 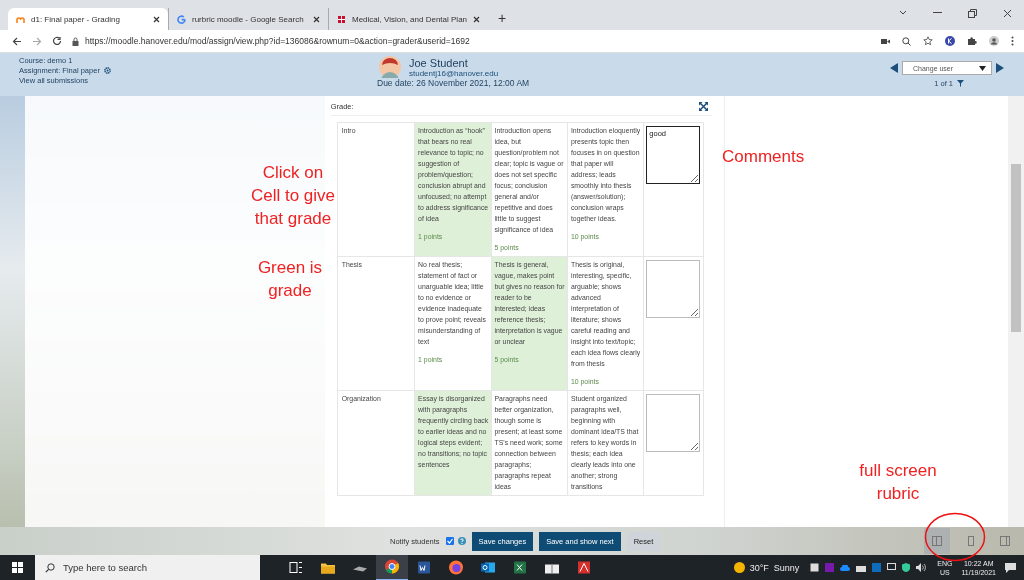 I want to click on sun-icon, so click(x=739, y=567).